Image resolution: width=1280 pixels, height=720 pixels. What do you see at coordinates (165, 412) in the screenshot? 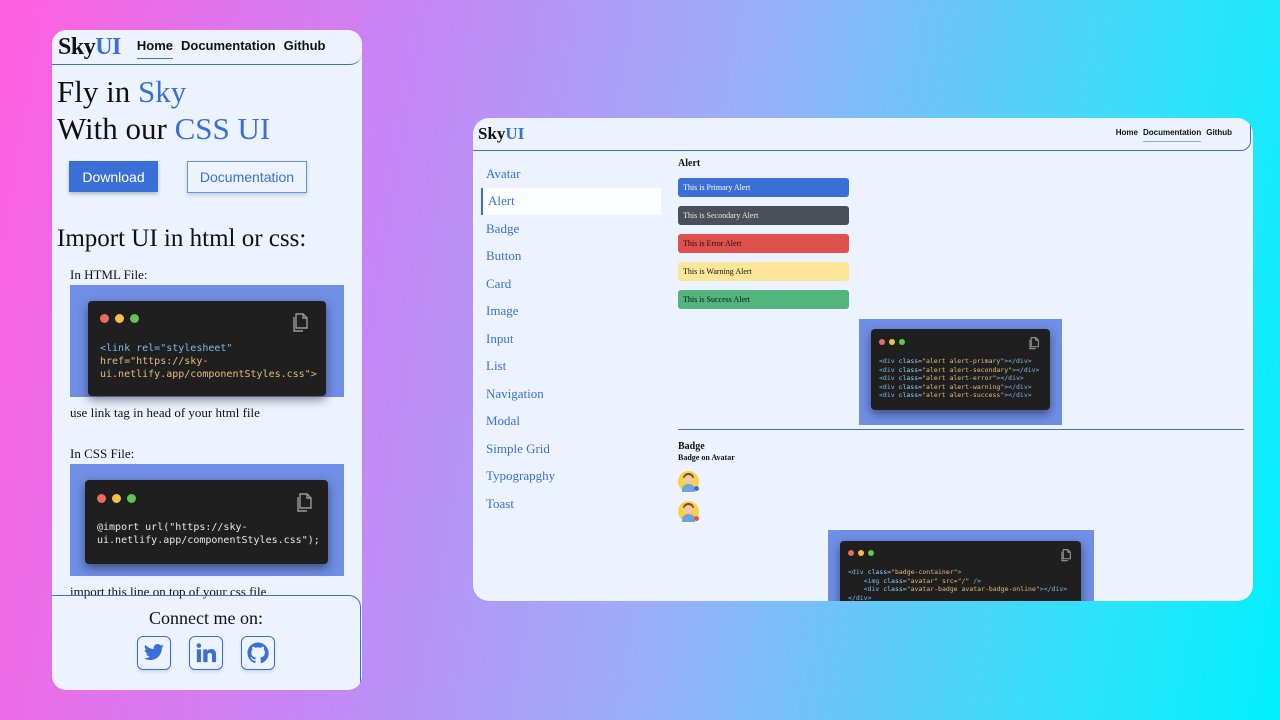
I see `html-note: use link tag in head of your html file` at bounding box center [165, 412].